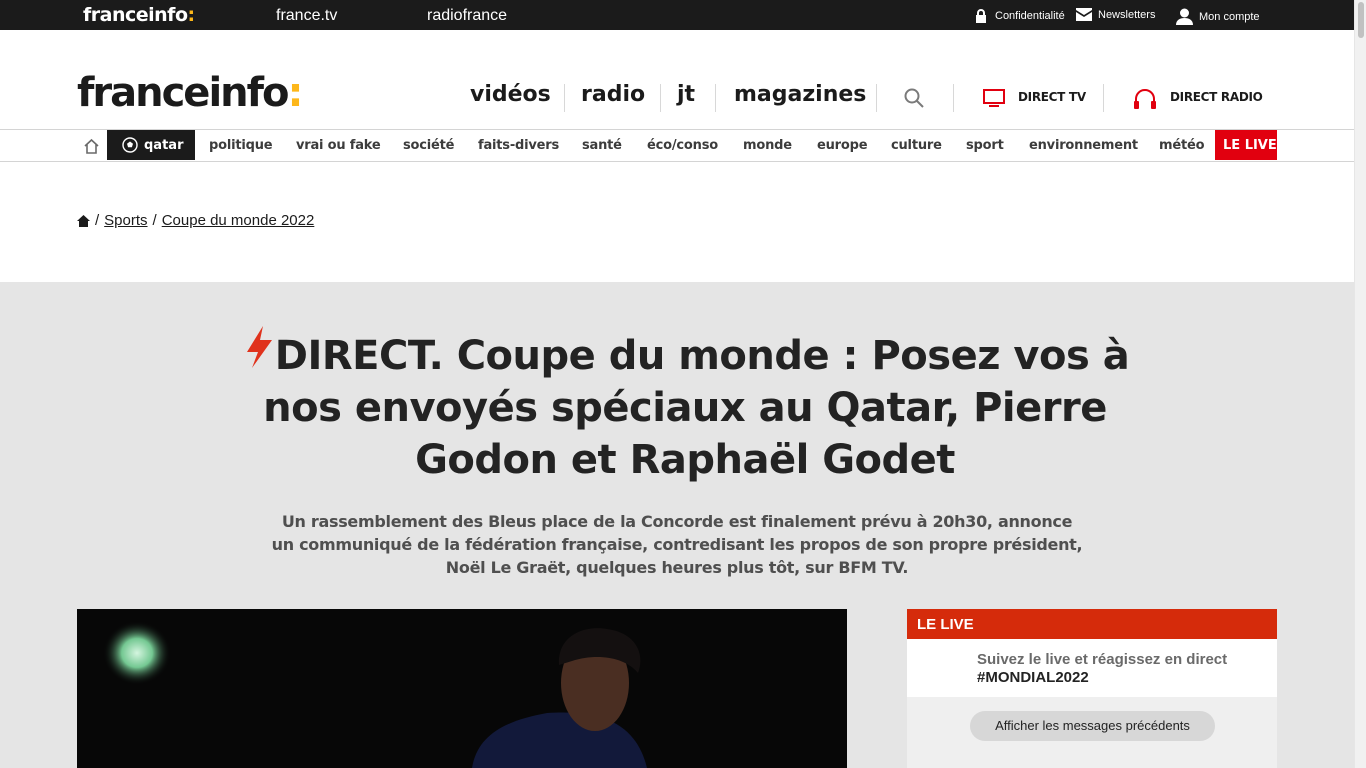 The width and height of the screenshot is (1366, 768). What do you see at coordinates (238, 220) in the screenshot?
I see `breadcrumb-coupe-du-monde: Coupe du monde 2022` at bounding box center [238, 220].